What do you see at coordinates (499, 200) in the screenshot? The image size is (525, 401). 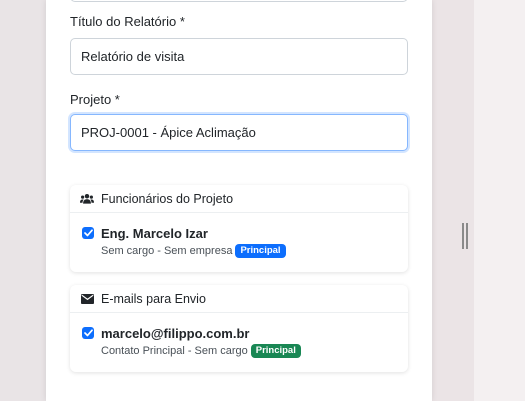 I see `side-panel` at bounding box center [499, 200].